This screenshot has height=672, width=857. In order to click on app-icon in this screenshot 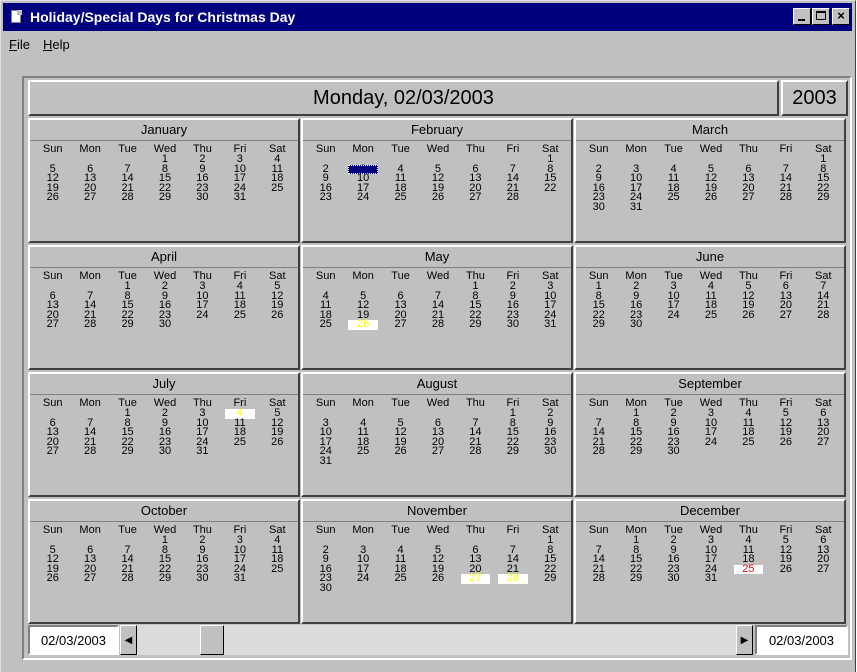, I will do `click(17, 17)`.